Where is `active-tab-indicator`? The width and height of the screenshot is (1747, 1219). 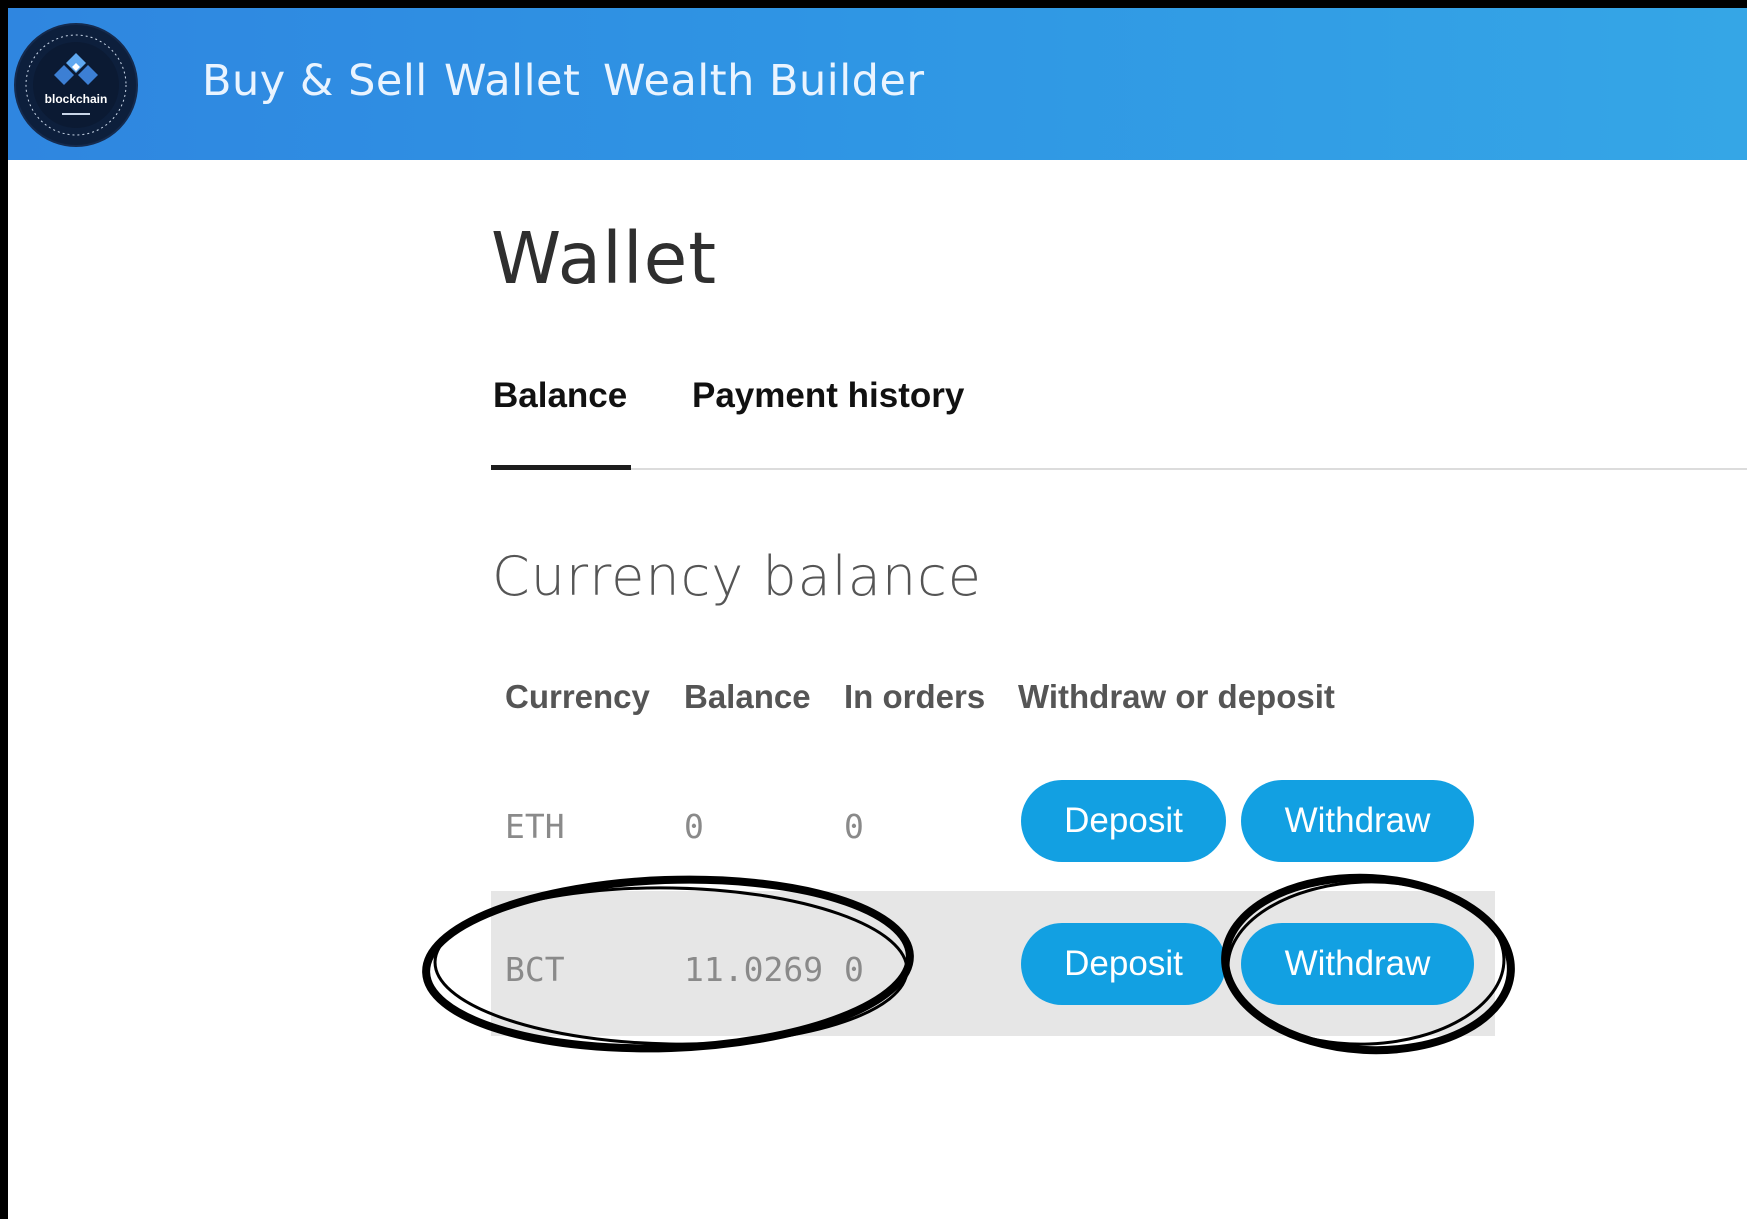
active-tab-indicator is located at coordinates (561, 467).